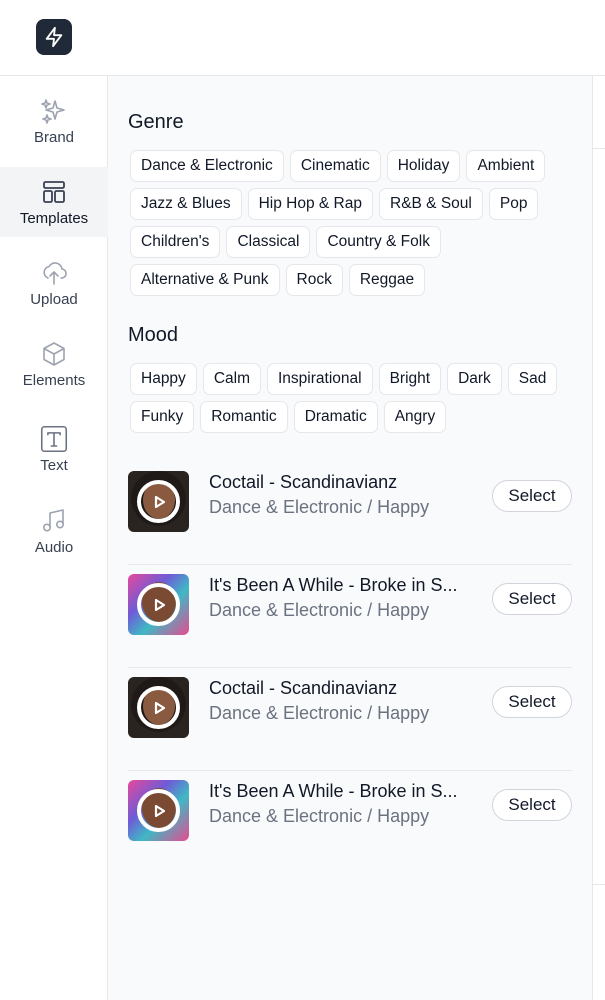 The width and height of the screenshot is (605, 1000). I want to click on cloud-upload-icon, so click(54, 273).